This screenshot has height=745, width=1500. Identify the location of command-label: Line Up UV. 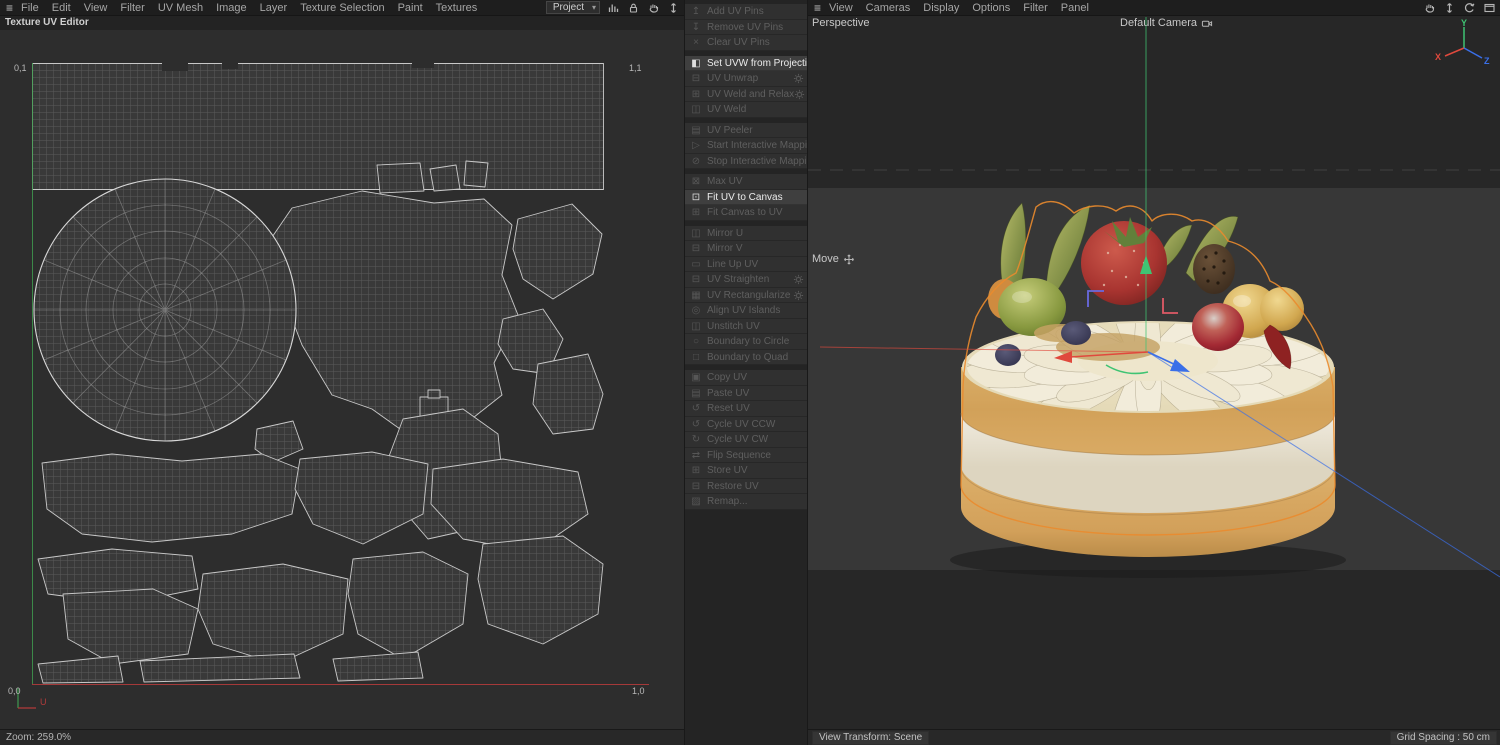
(733, 264).